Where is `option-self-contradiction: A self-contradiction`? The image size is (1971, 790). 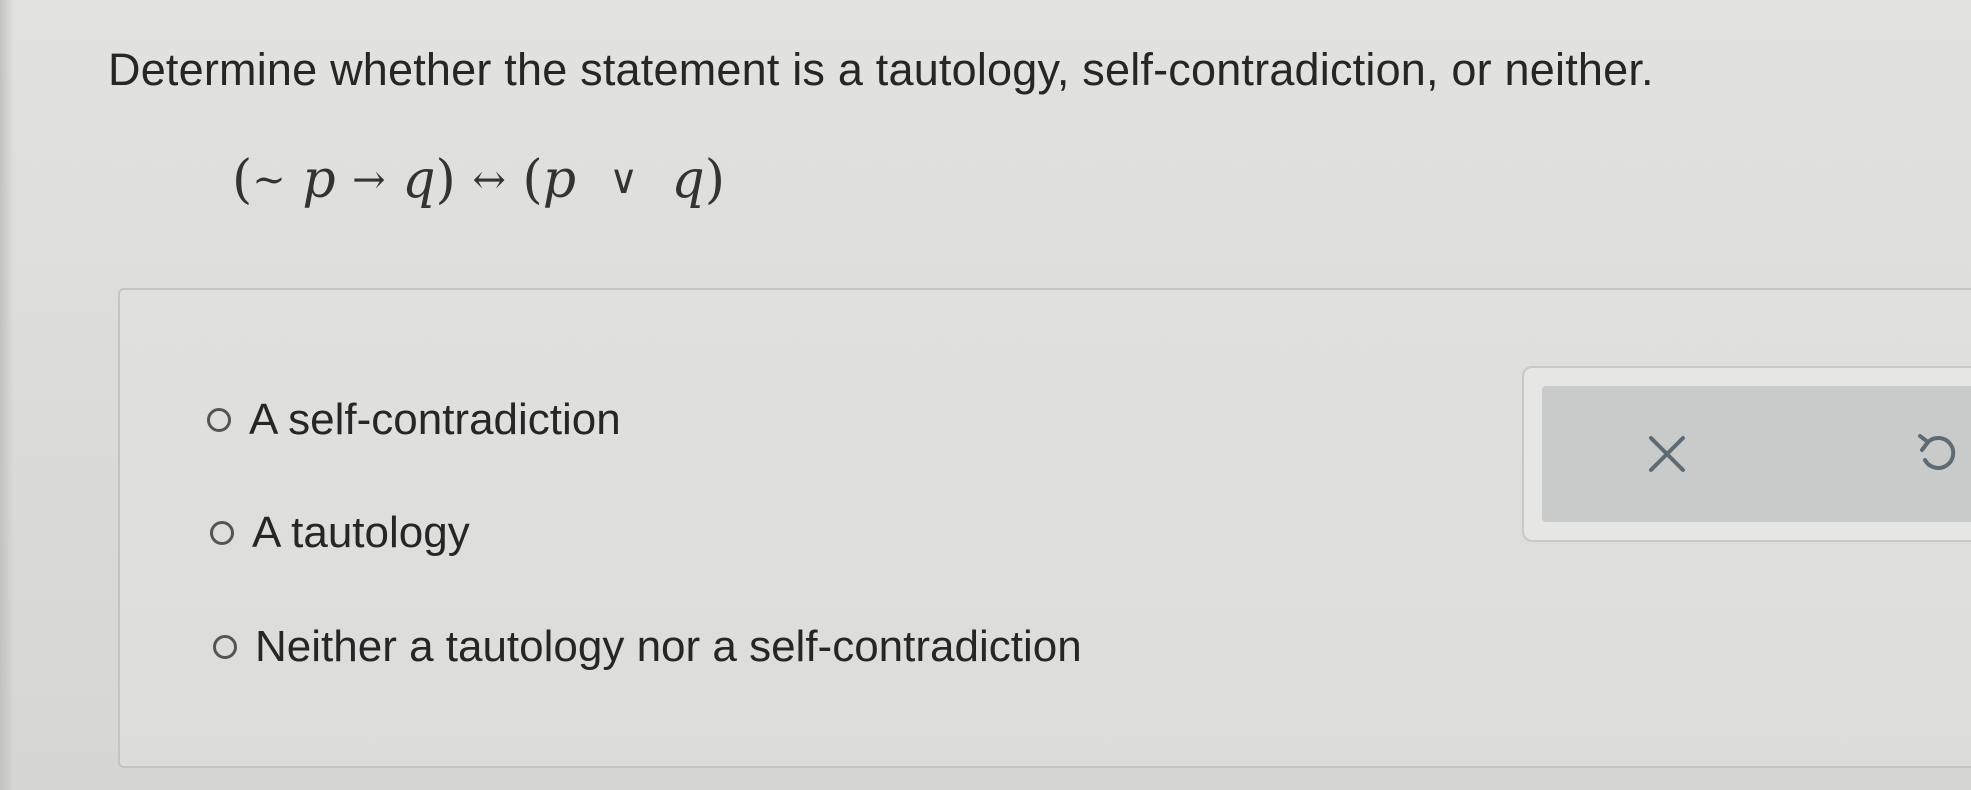
option-self-contradiction: A self-contradiction is located at coordinates (414, 420).